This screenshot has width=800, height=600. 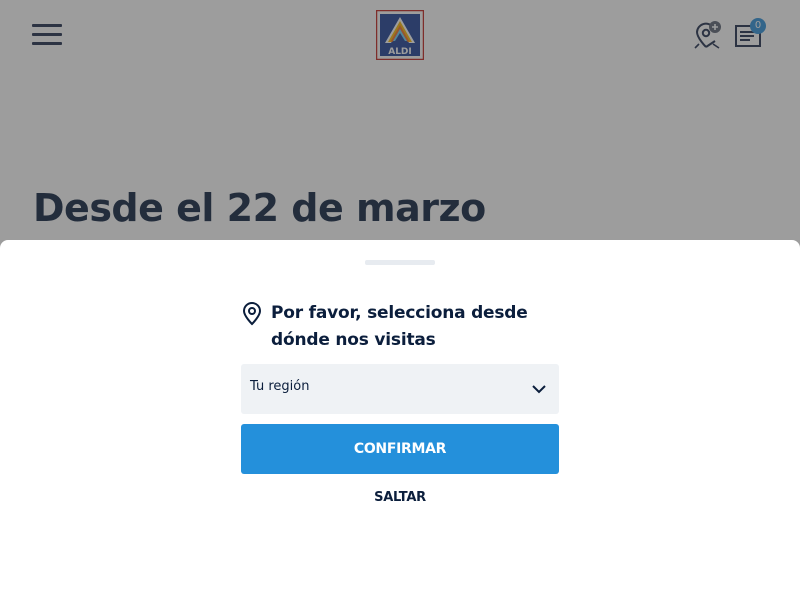 What do you see at coordinates (252, 314) in the screenshot?
I see `location-pin-icon` at bounding box center [252, 314].